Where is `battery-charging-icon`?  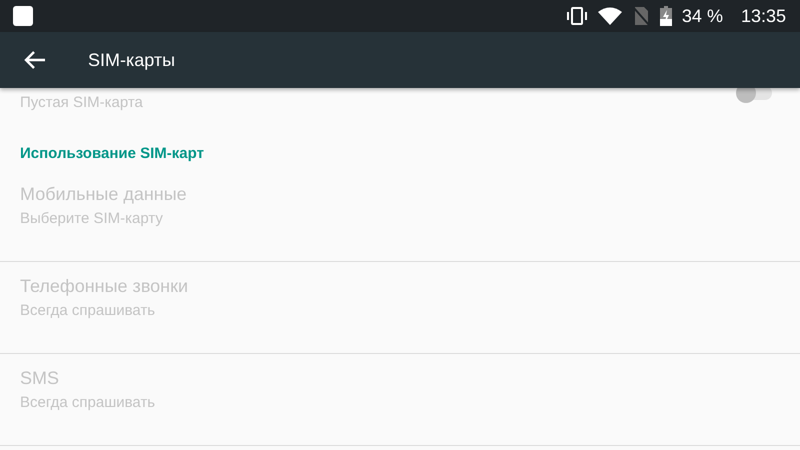 battery-charging-icon is located at coordinates (666, 16).